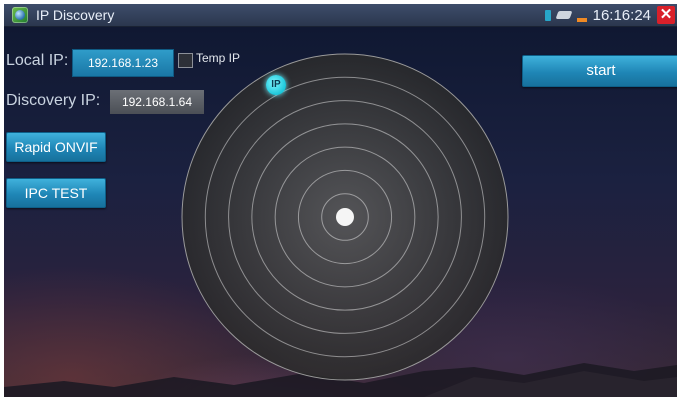  Describe the element at coordinates (564, 15) in the screenshot. I see `usb-icon` at that location.